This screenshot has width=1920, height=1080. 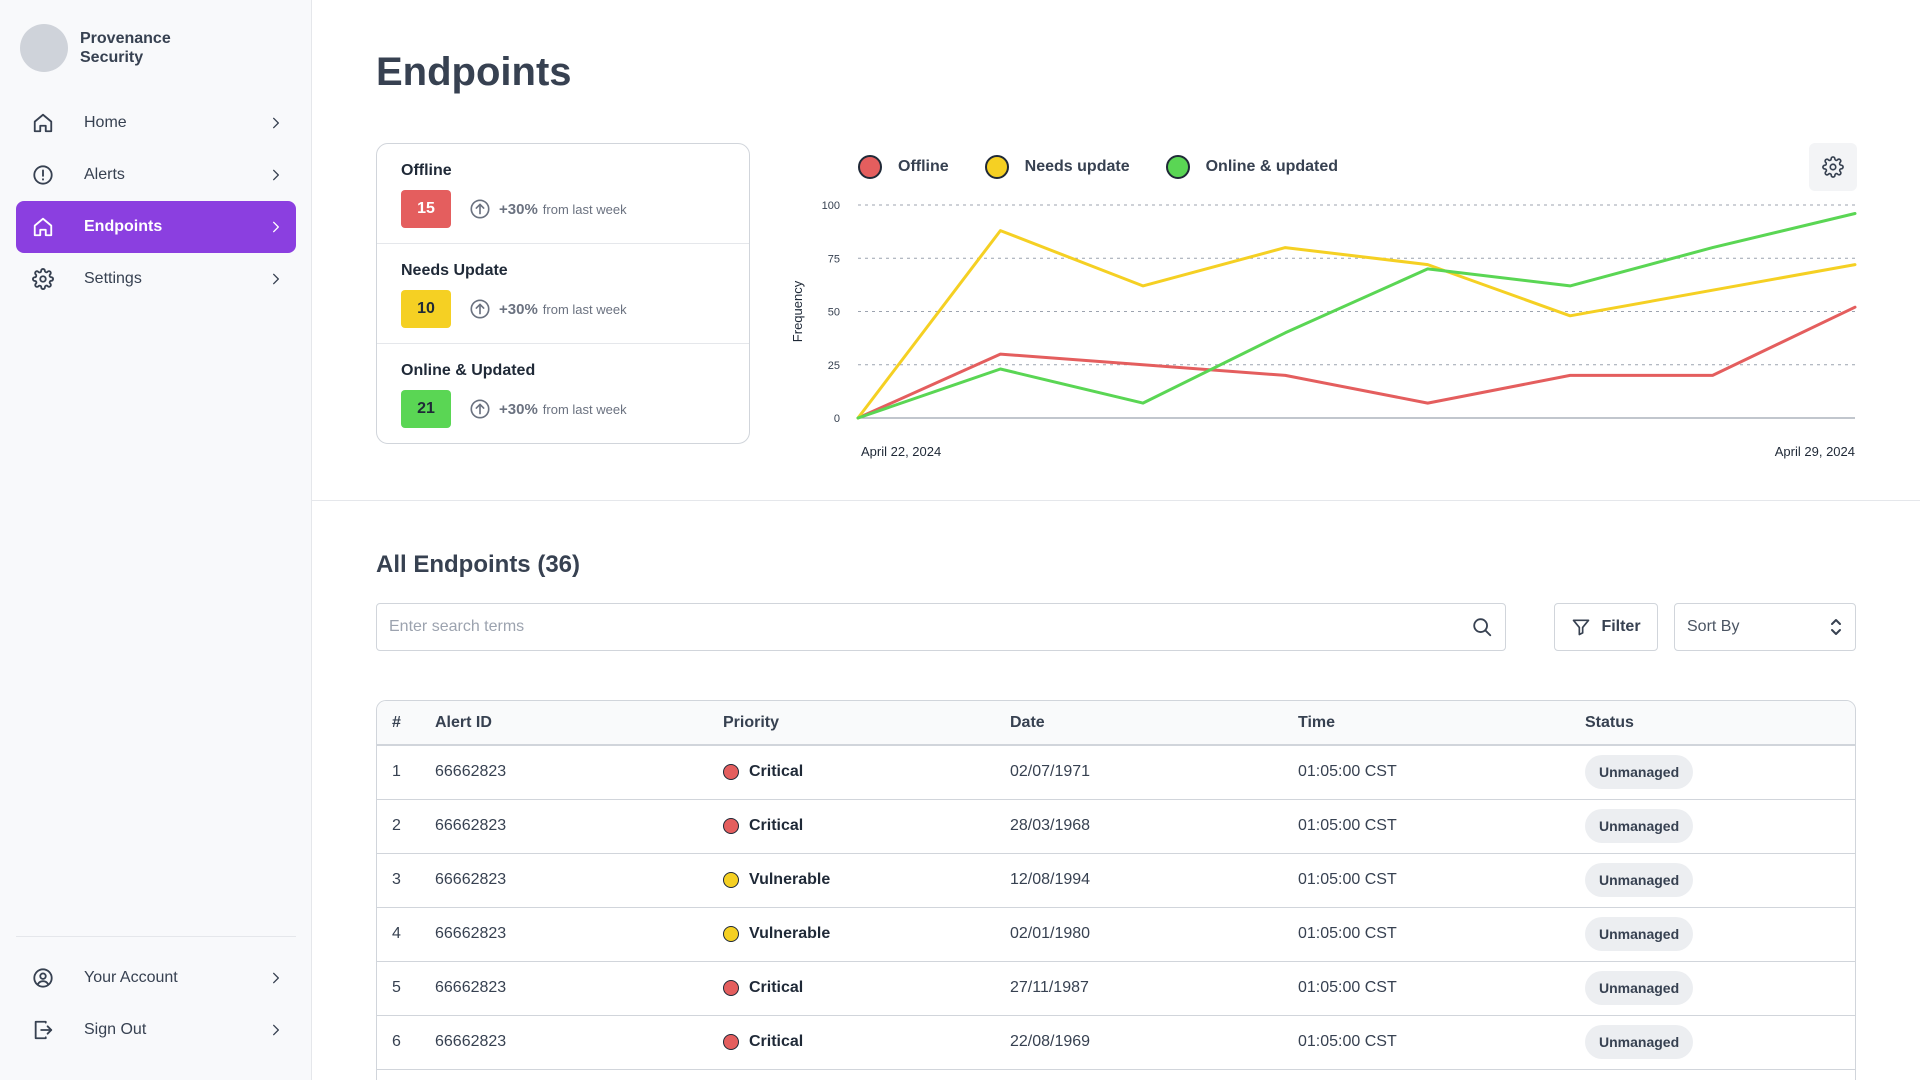 What do you see at coordinates (156, 175) in the screenshot?
I see `sidebar-item-alerts: Alerts` at bounding box center [156, 175].